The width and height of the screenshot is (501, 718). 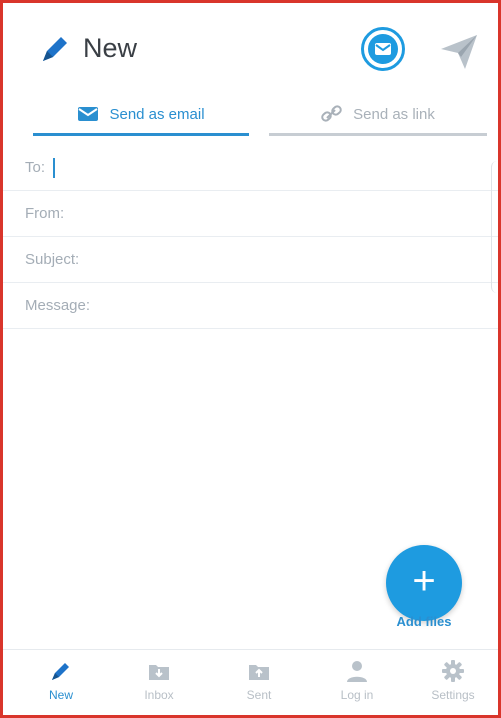 What do you see at coordinates (250, 48) in the screenshot?
I see `header: New` at bounding box center [250, 48].